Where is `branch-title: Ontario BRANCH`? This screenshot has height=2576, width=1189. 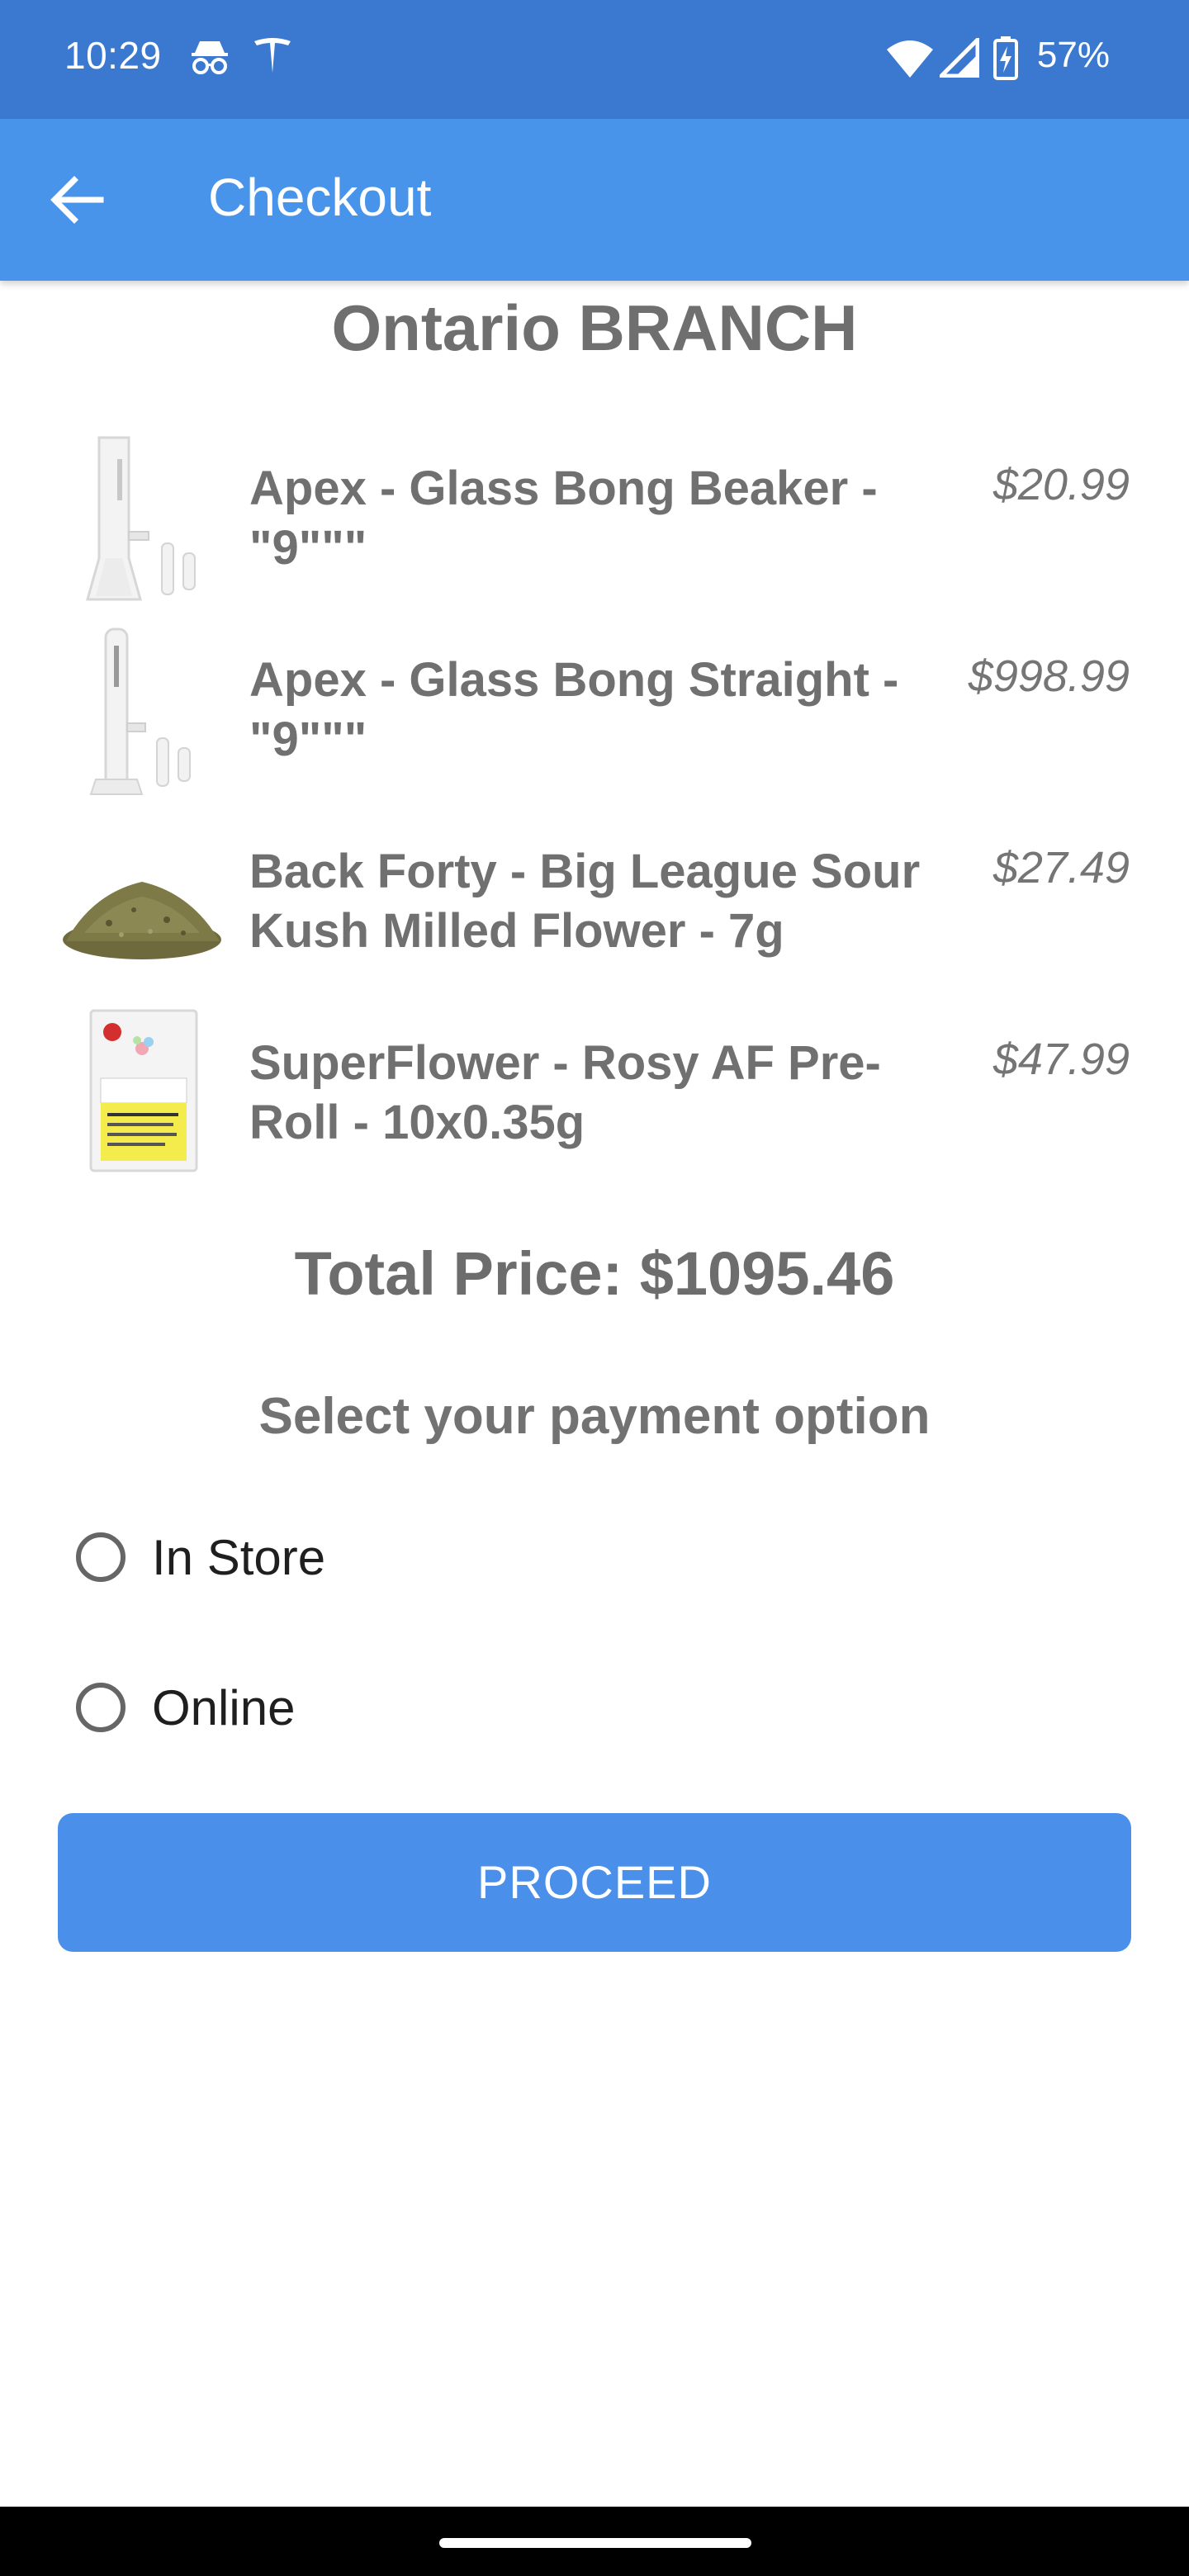 branch-title: Ontario BRANCH is located at coordinates (594, 327).